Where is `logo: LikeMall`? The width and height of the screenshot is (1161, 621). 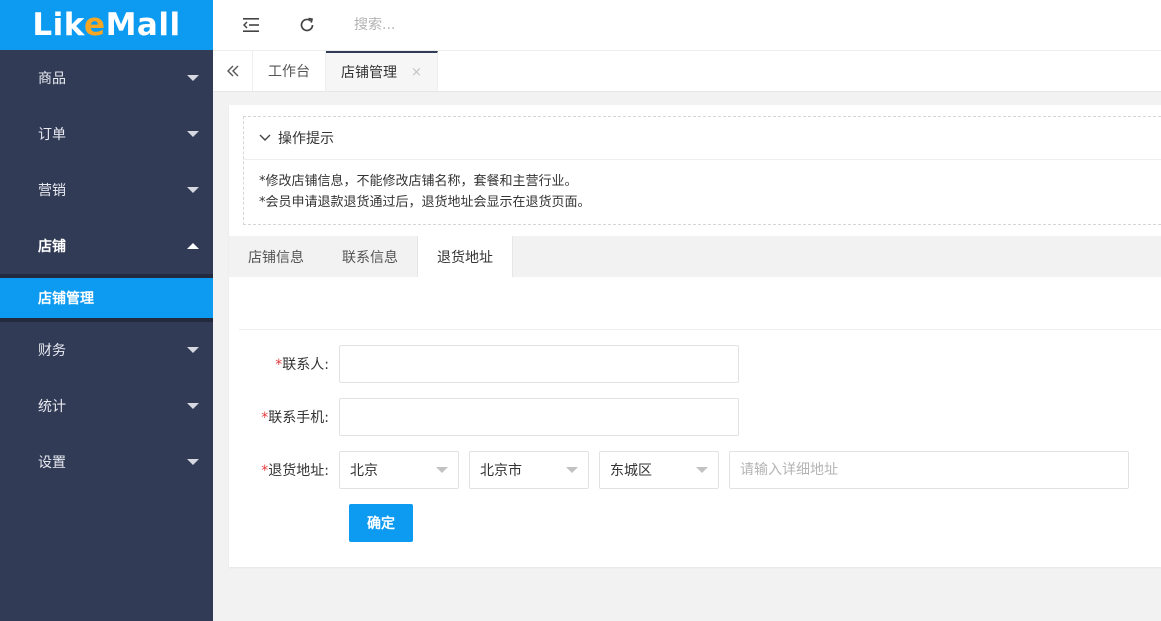 logo: LikeMall is located at coordinates (106, 25).